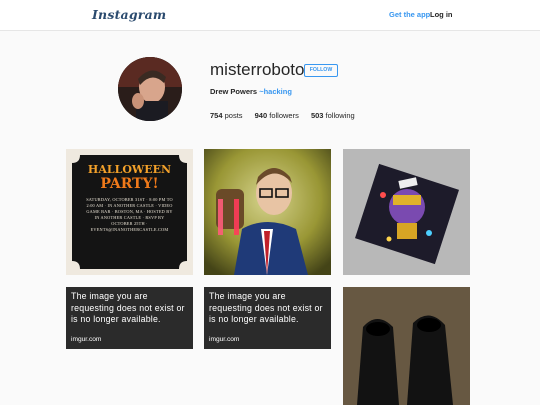  Describe the element at coordinates (216, 115) in the screenshot. I see `posts-count: 754` at that location.